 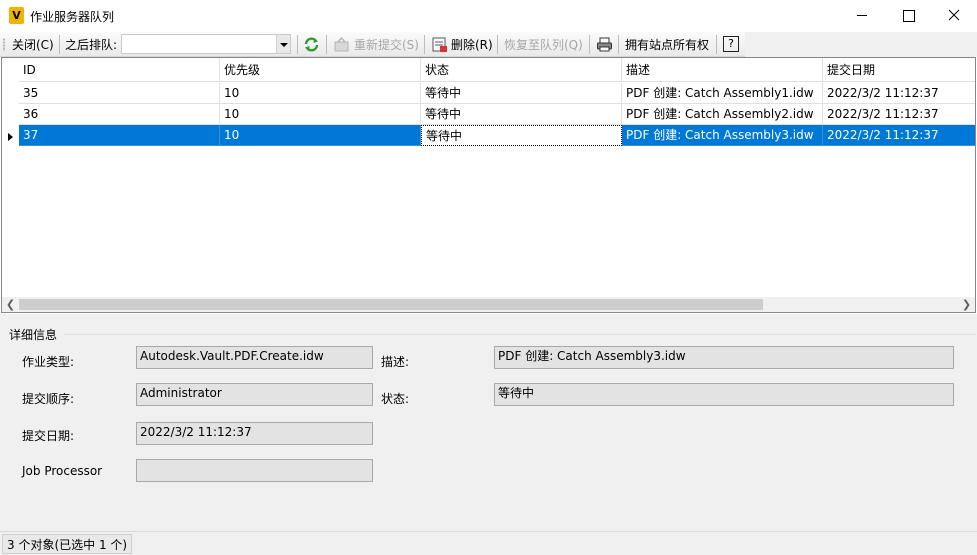 I want to click on print-icon, so click(x=604, y=44).